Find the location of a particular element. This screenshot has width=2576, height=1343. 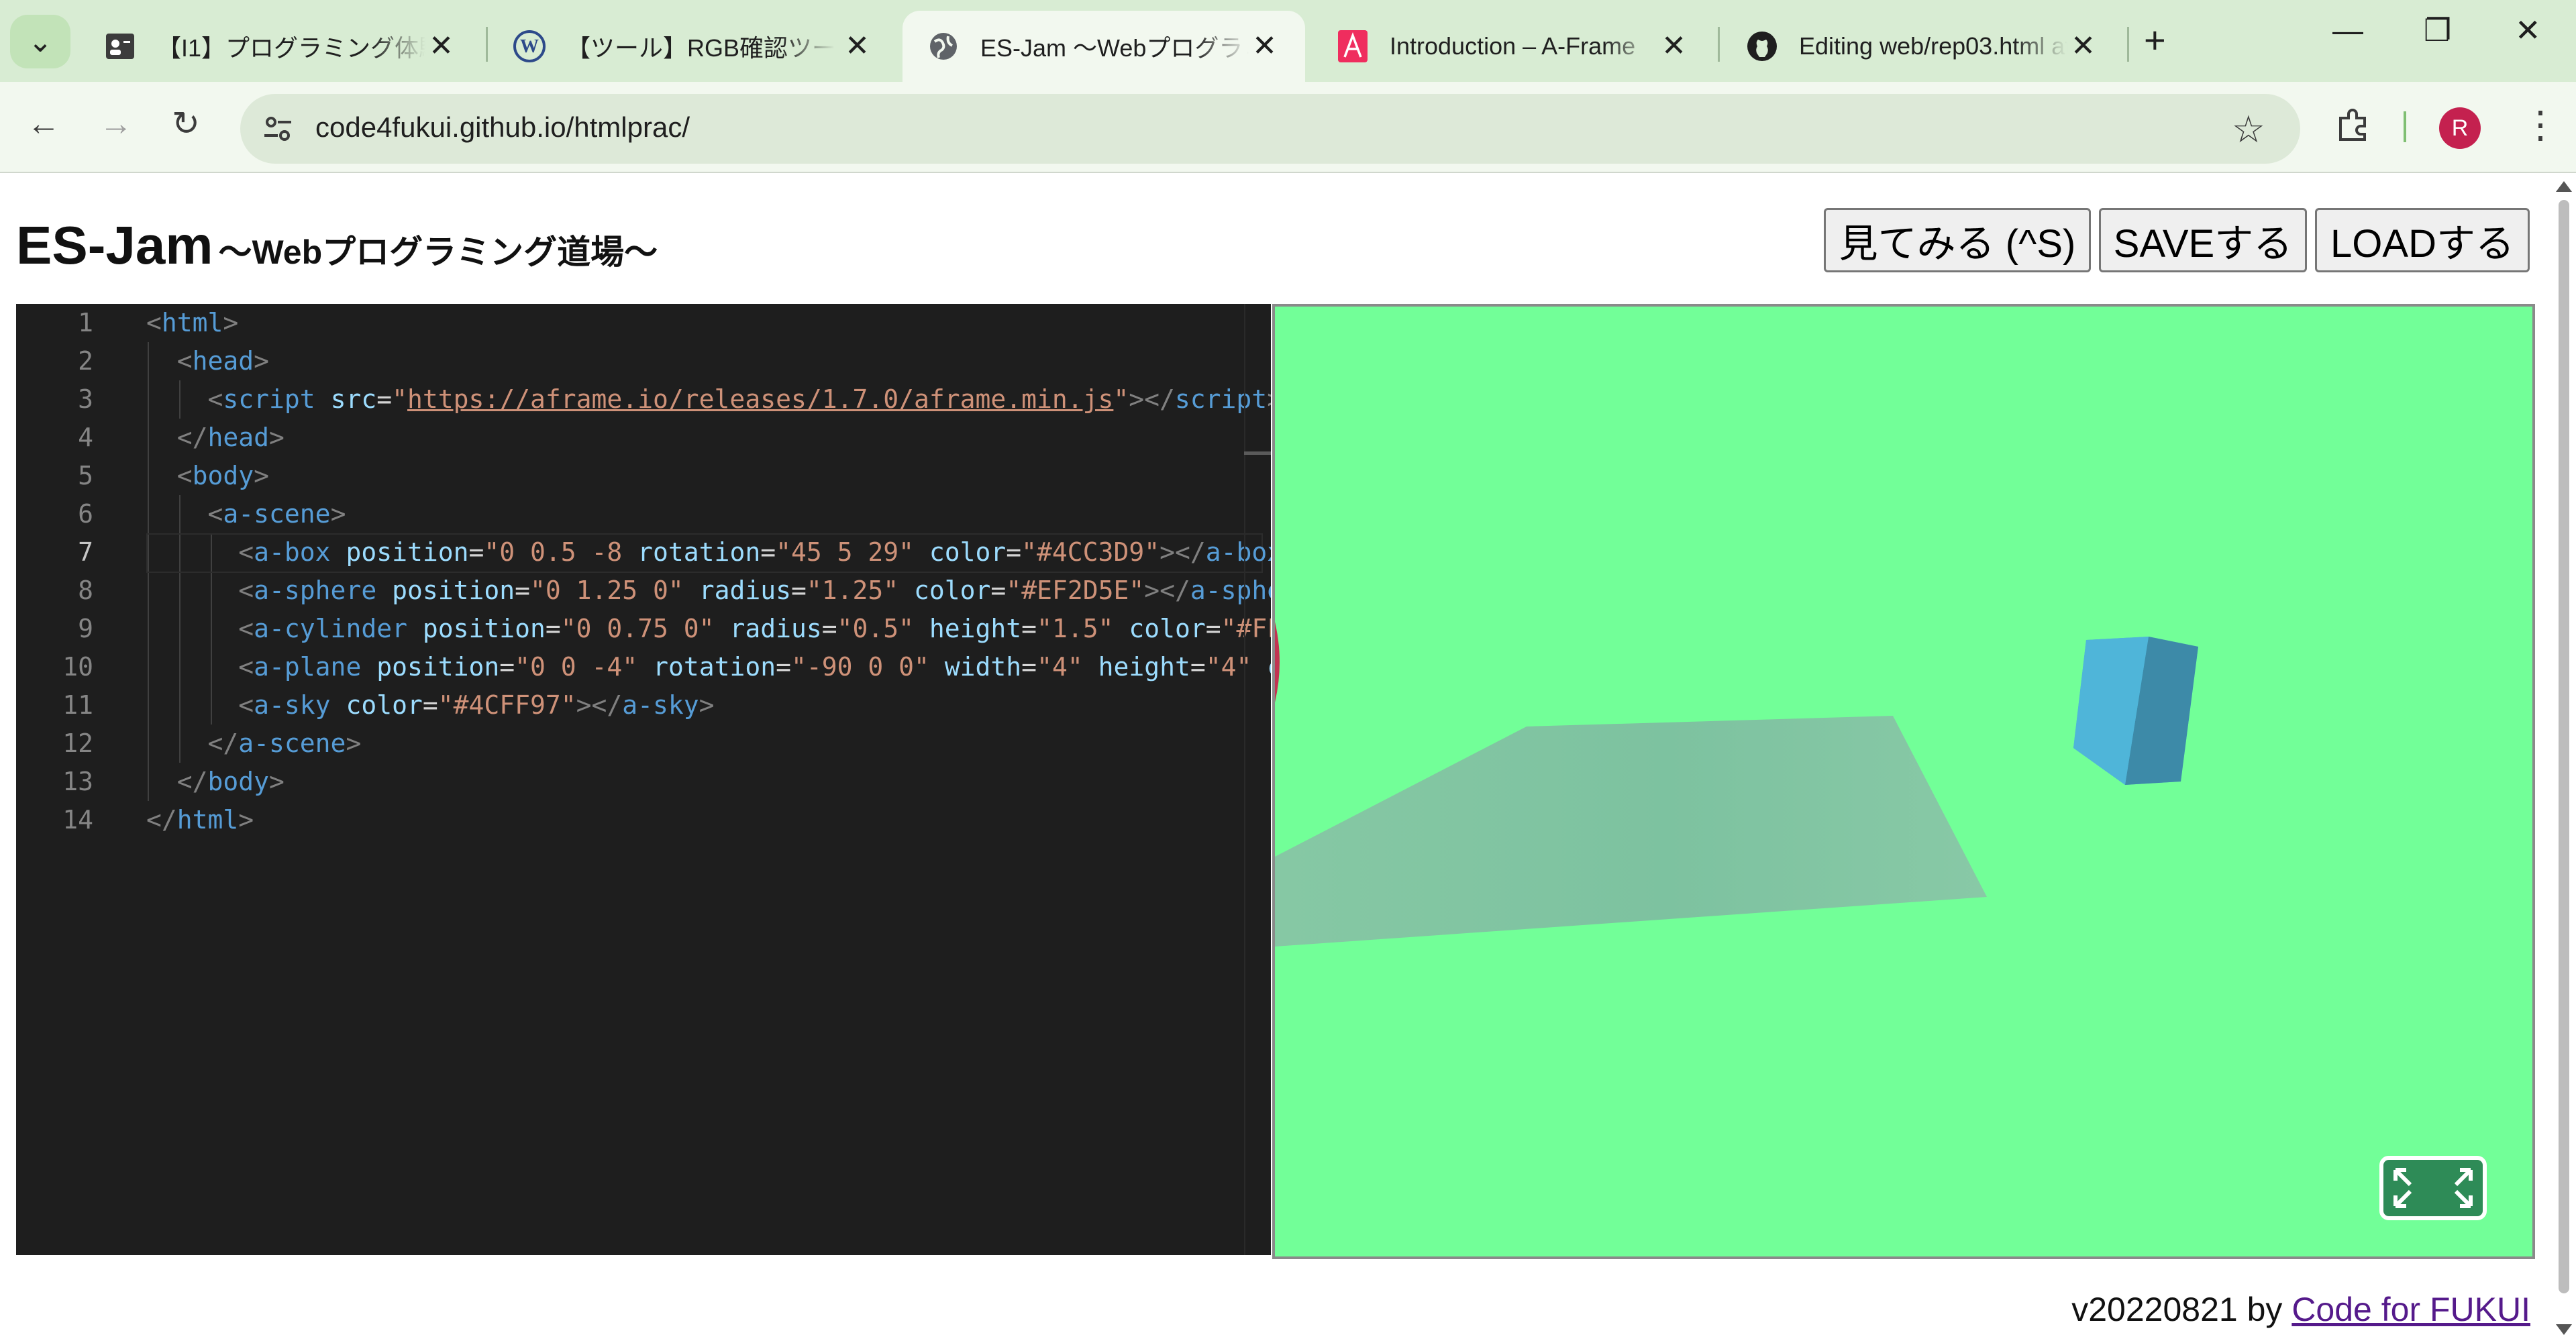

svg-text: W is located at coordinates (529, 46).